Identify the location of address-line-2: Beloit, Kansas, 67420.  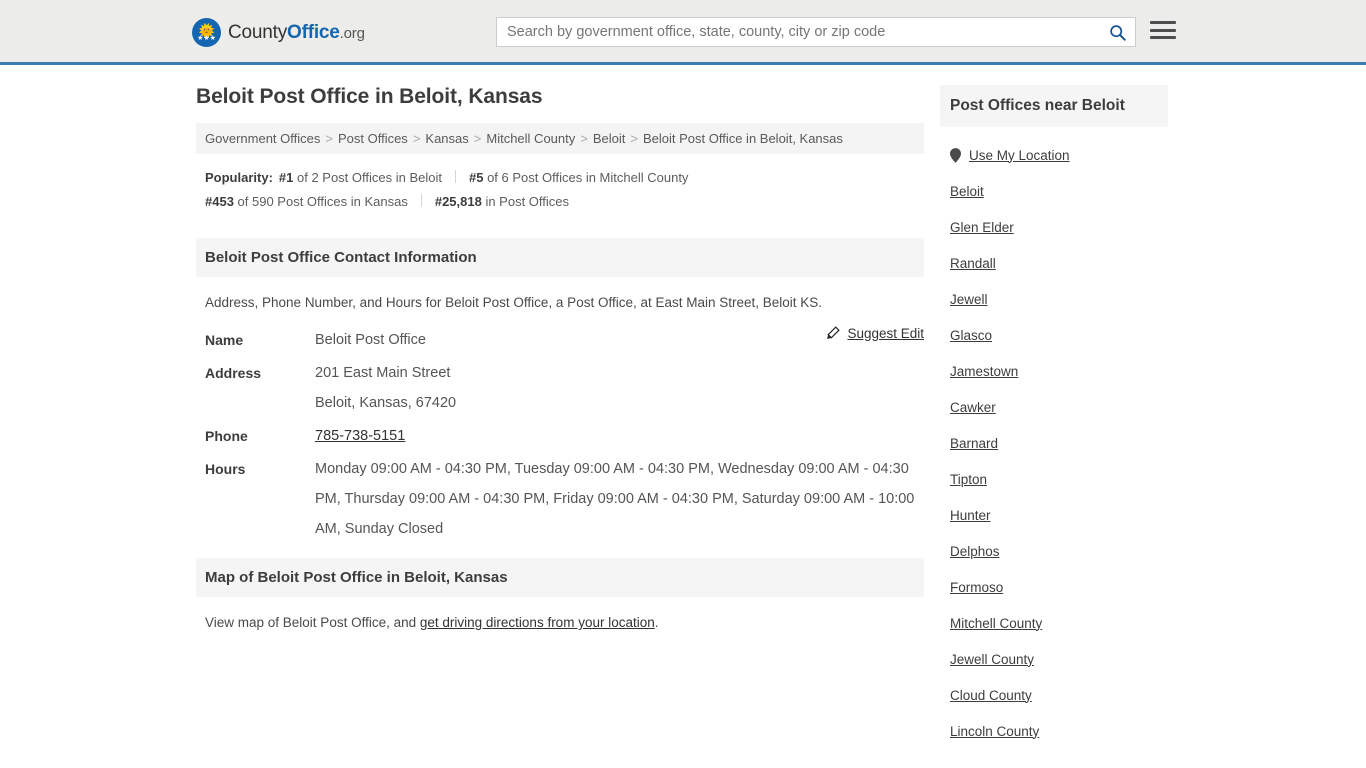
(386, 403).